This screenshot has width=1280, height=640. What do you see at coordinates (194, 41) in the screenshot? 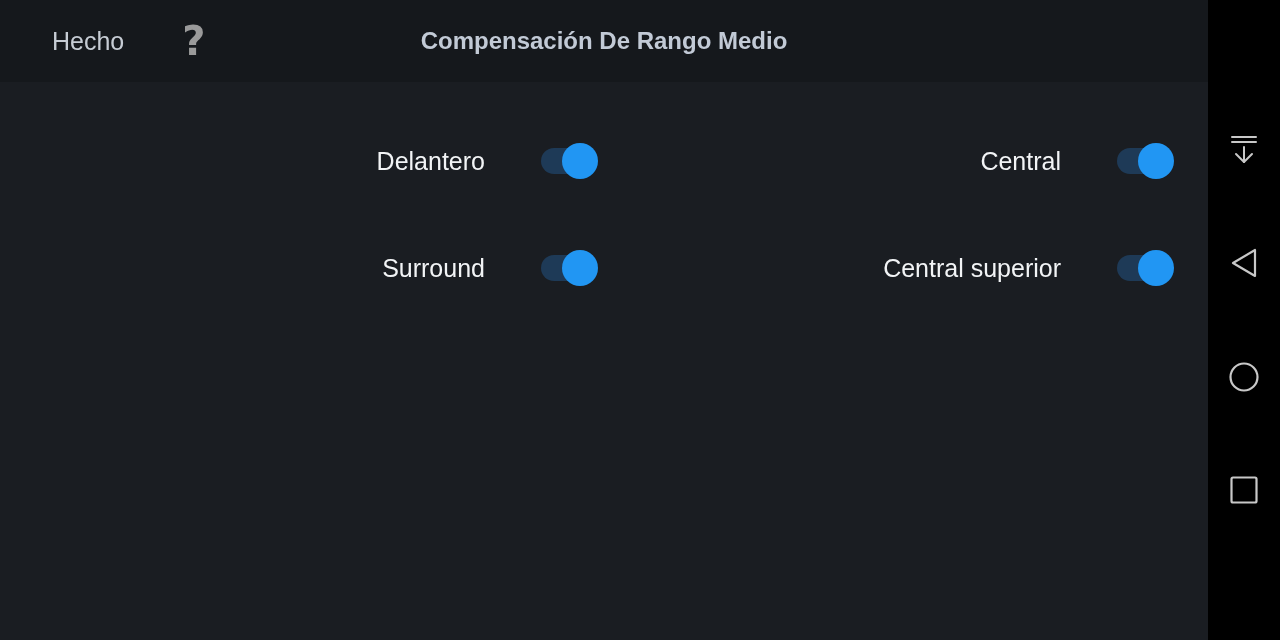
I see `help-button: ?` at bounding box center [194, 41].